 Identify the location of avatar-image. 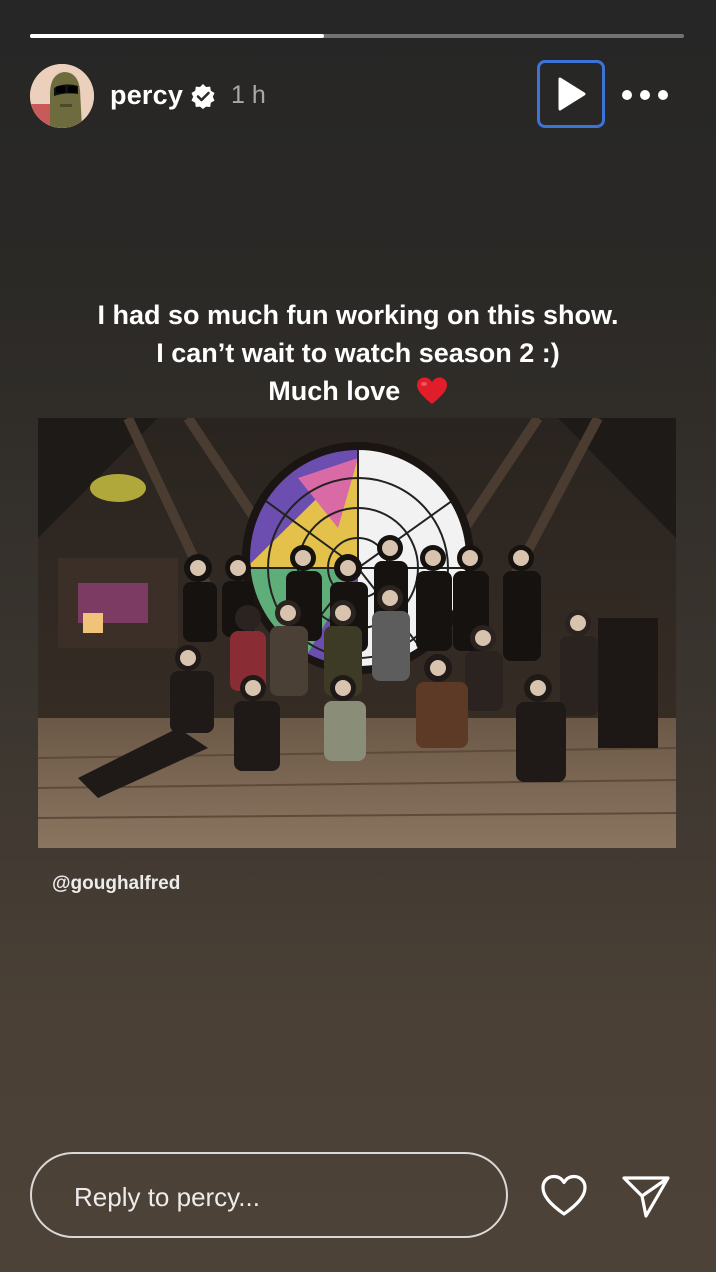
(62, 96).